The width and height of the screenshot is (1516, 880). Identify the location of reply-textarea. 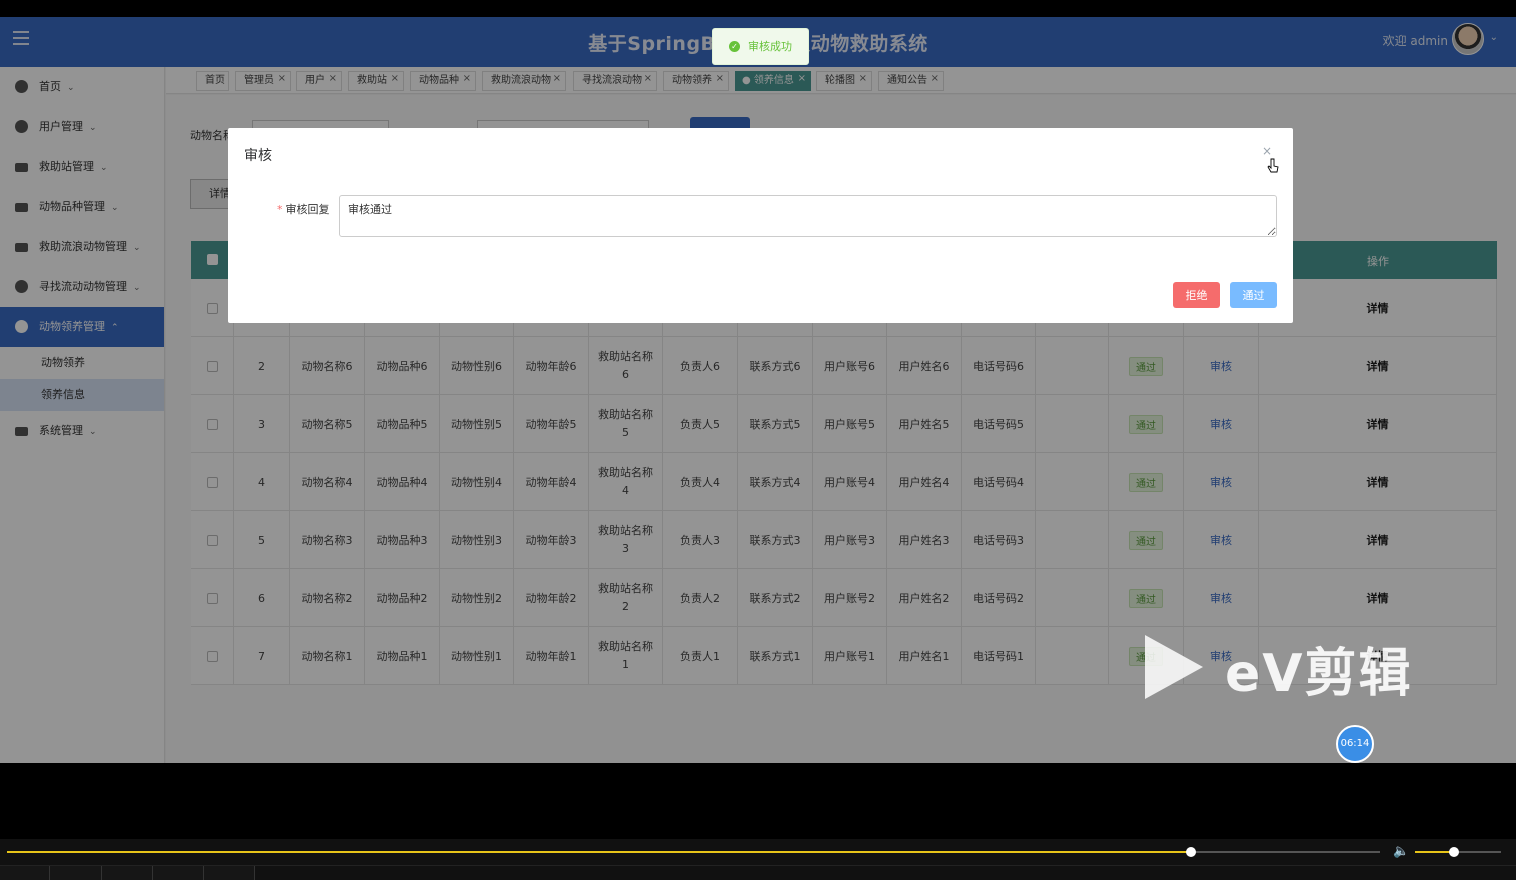
(808, 216).